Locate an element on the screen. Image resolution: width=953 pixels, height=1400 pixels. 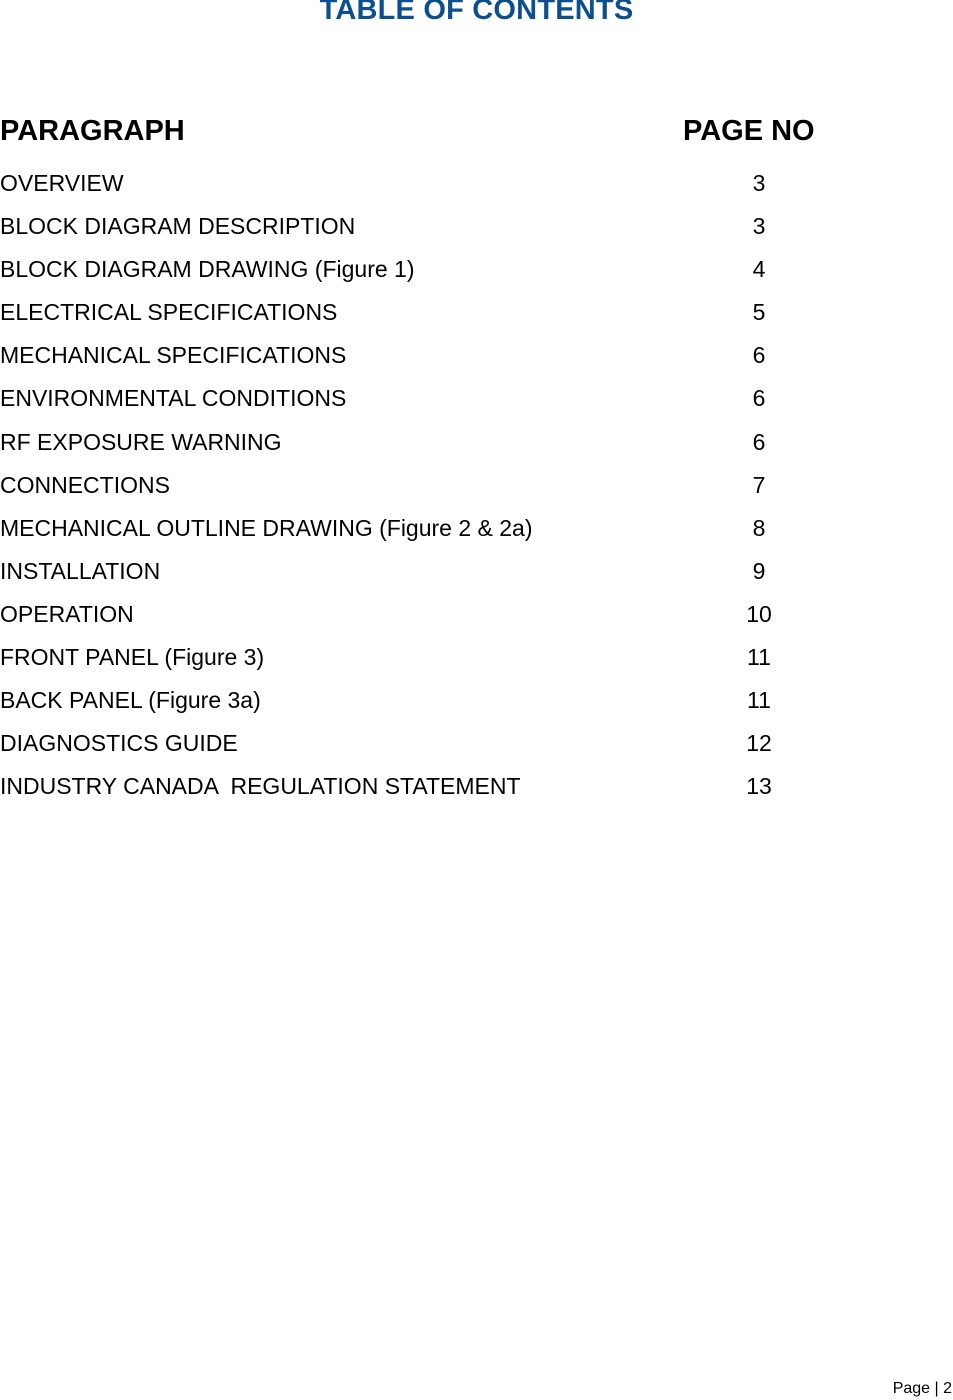
page-number-footer: Page | 2 is located at coordinates (922, 1388).